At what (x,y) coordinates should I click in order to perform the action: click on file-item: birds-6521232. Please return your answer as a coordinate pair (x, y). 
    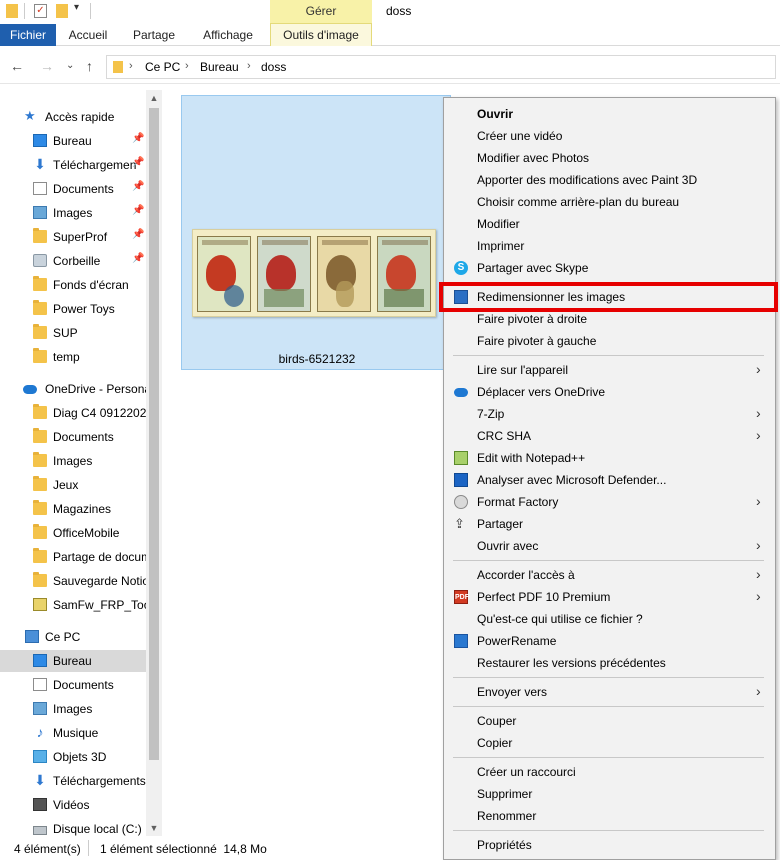
    Looking at the image, I should click on (316, 232).